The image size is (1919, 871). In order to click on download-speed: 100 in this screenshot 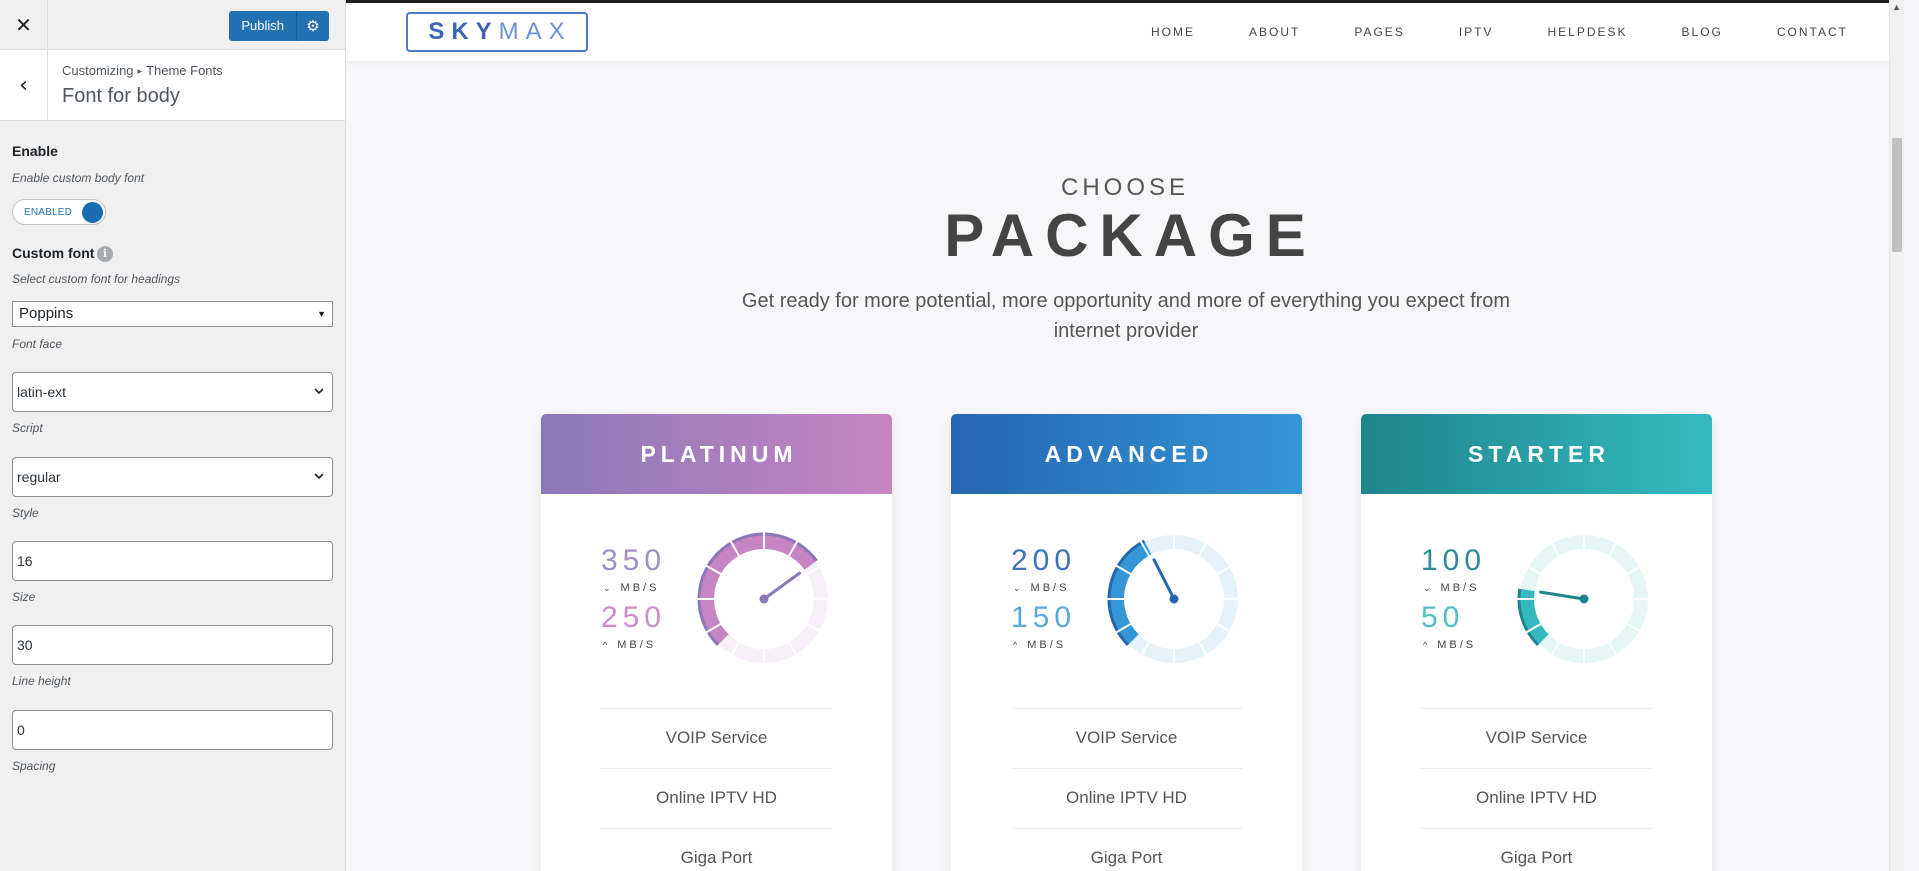, I will do `click(1454, 560)`.